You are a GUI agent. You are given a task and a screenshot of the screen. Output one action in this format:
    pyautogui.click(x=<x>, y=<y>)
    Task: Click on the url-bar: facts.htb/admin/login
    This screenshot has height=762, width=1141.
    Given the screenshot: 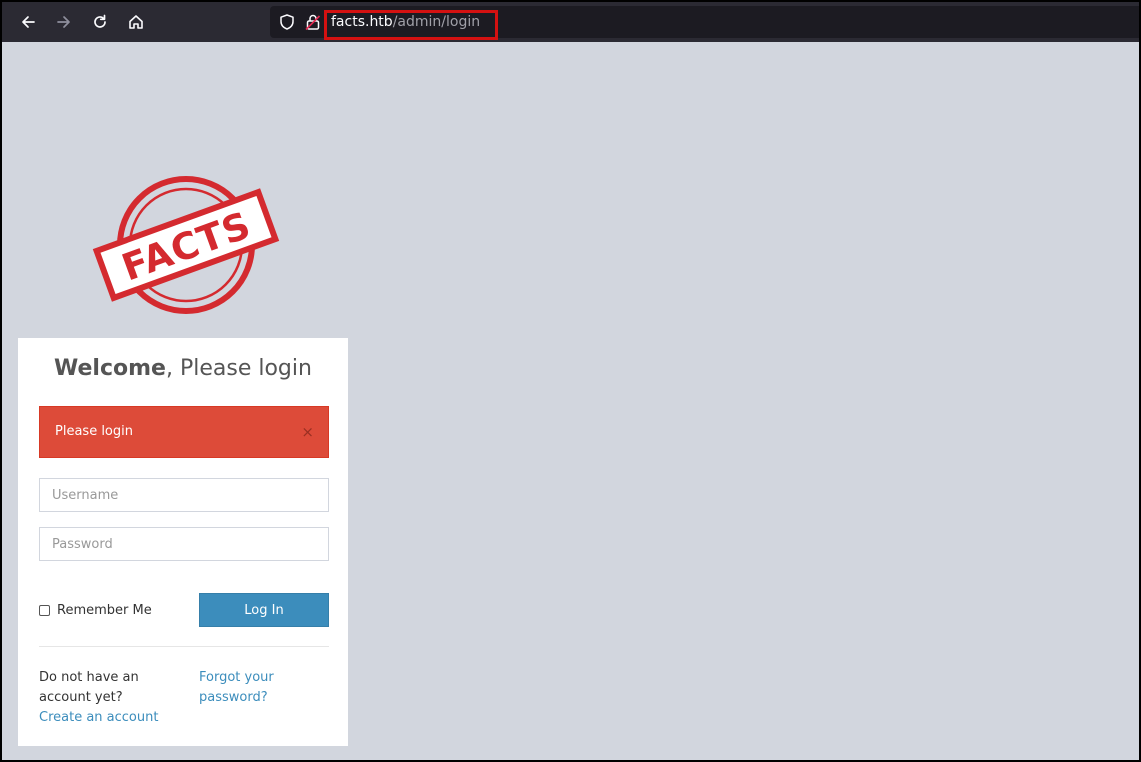 What is the action you would take?
    pyautogui.click(x=704, y=23)
    